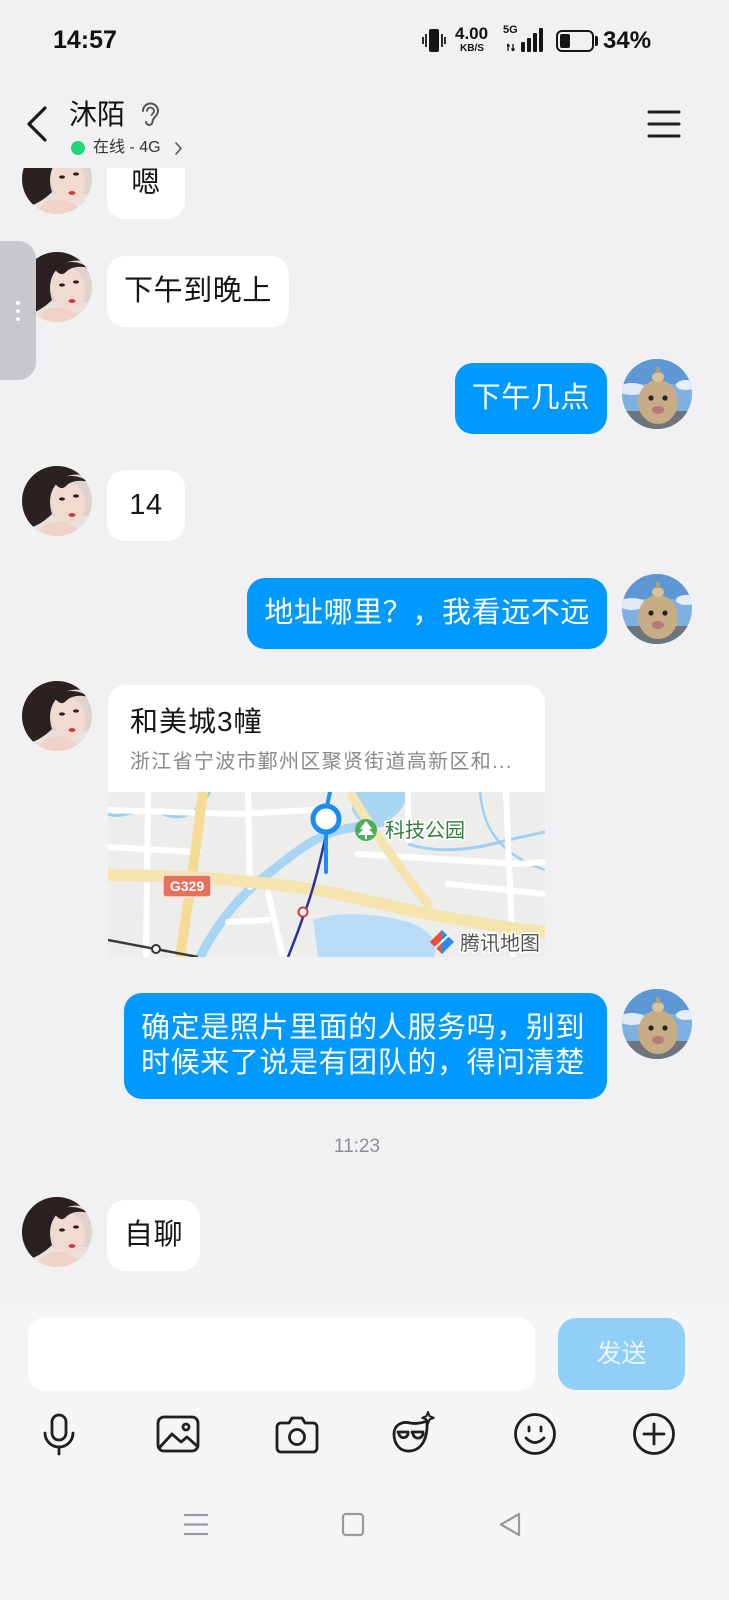 Image resolution: width=729 pixels, height=1600 pixels. Describe the element at coordinates (535, 1434) in the screenshot. I see `emoji-icon` at that location.